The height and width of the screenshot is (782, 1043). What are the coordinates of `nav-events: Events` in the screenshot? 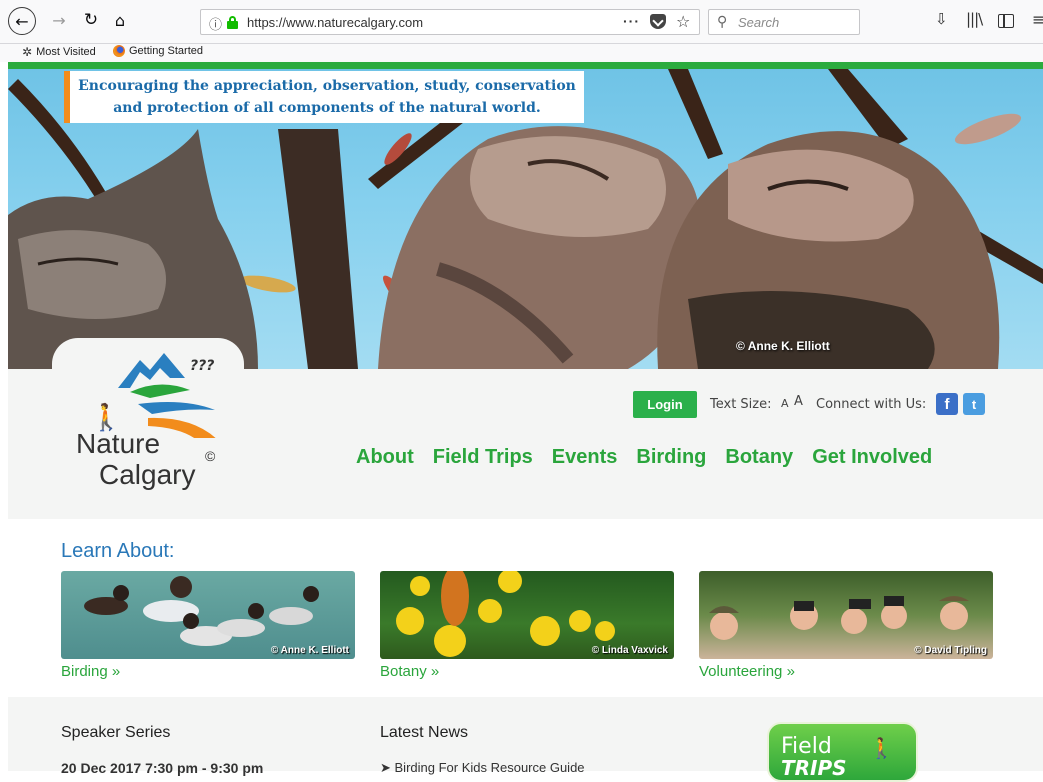 It's located at (585, 457).